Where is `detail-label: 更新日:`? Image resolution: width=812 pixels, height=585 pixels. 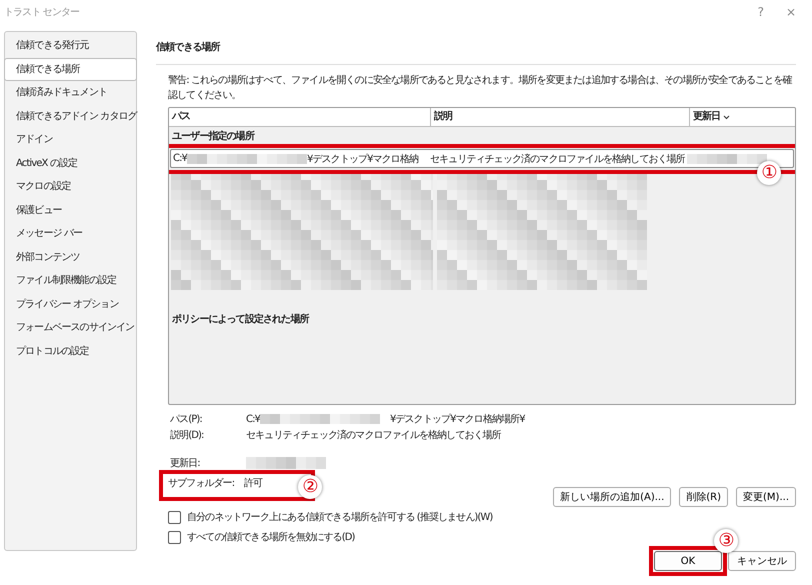 detail-label: 更新日: is located at coordinates (185, 463).